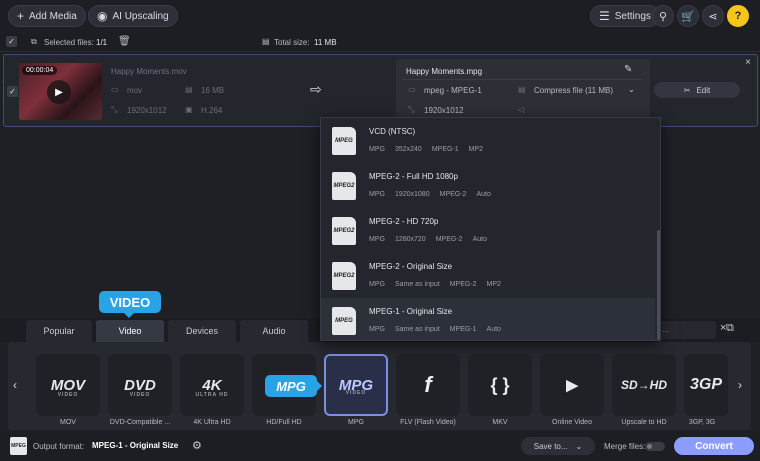  What do you see at coordinates (344, 321) in the screenshot?
I see `mpeg-file-icon: MPEG` at bounding box center [344, 321].